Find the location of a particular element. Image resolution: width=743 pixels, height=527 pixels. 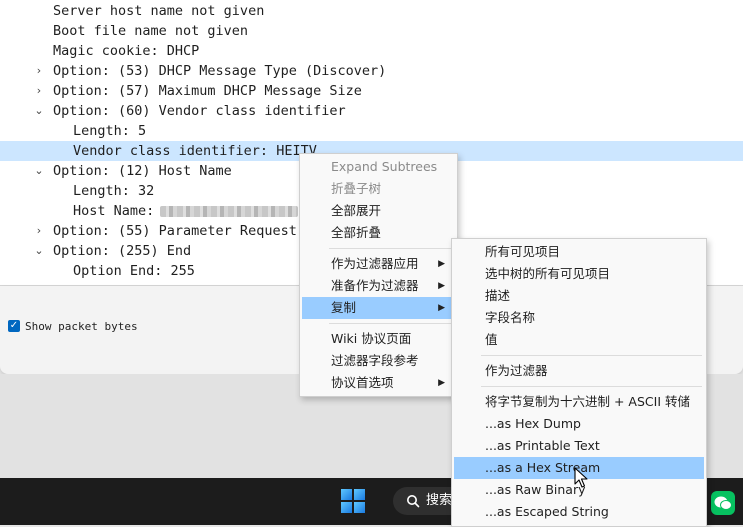

tree-row-option-57: › Option: (57) Maximum DHCP Message Size is located at coordinates (371, 91).